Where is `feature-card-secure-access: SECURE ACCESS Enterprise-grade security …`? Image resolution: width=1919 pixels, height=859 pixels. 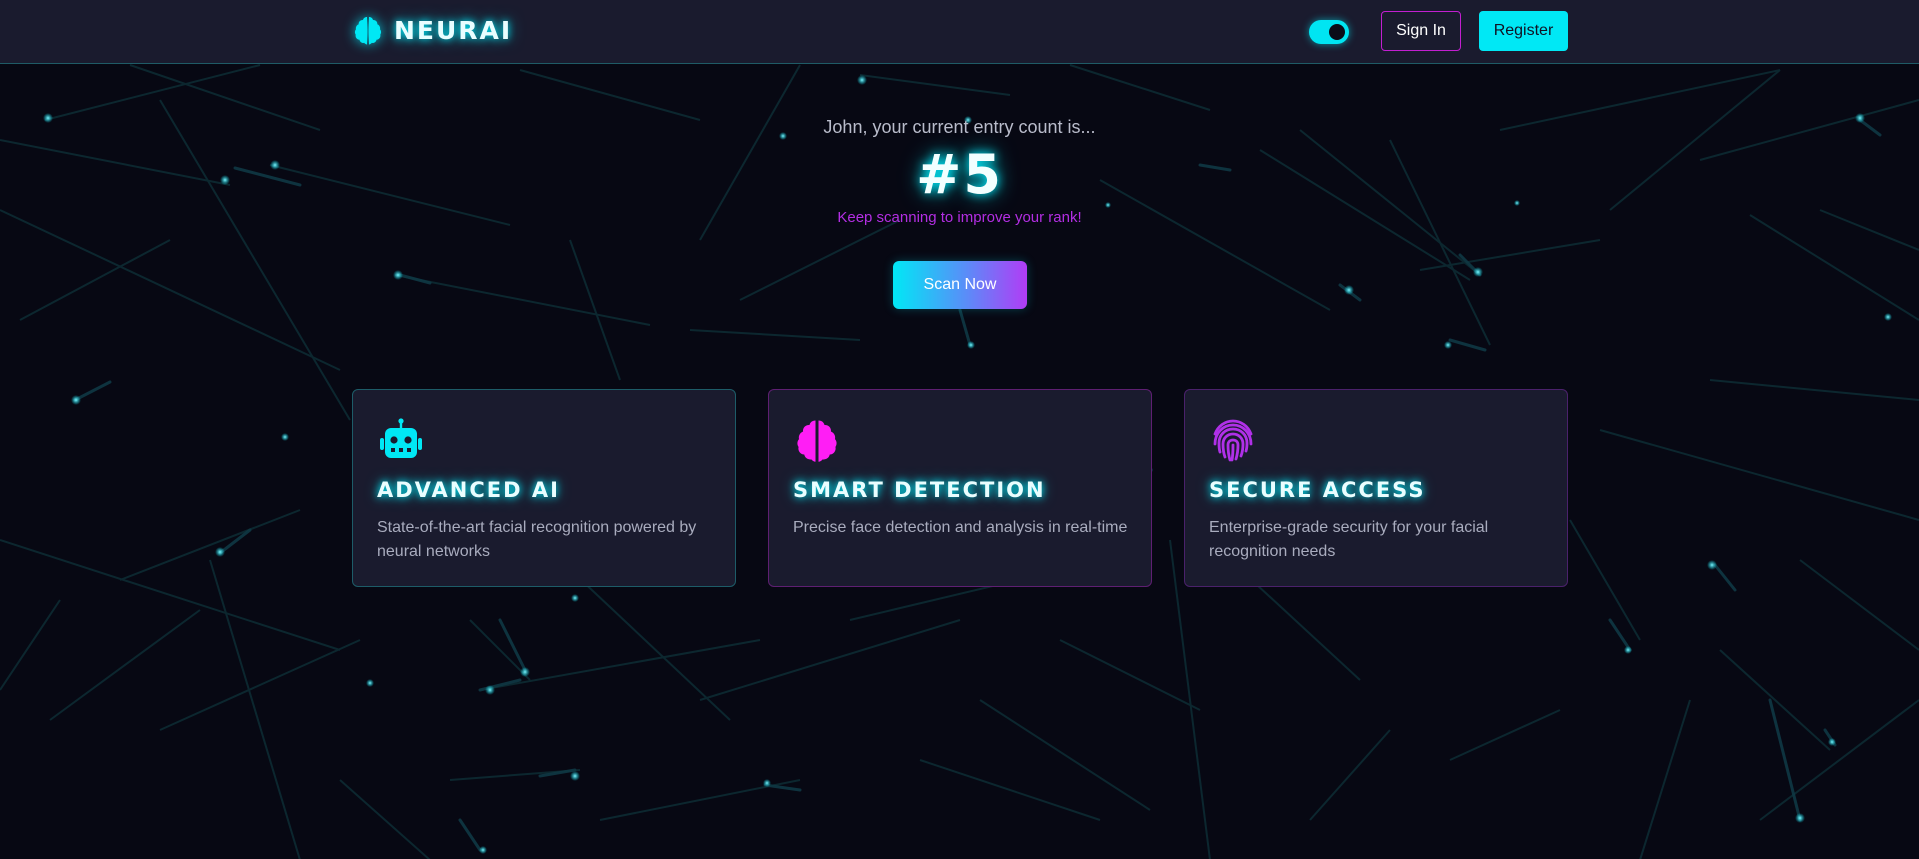
feature-card-secure-access: SECURE ACCESS Enterprise-grade security … is located at coordinates (1376, 488).